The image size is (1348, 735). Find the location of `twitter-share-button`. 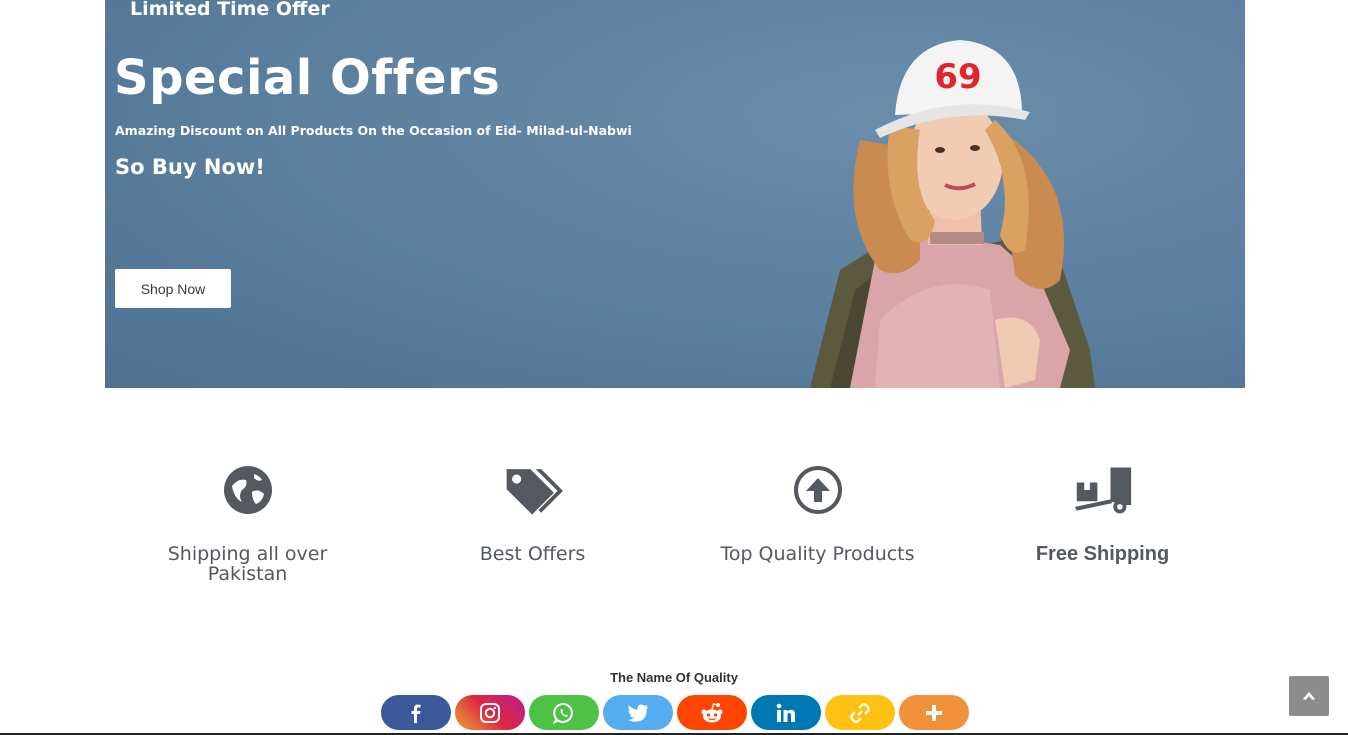

twitter-share-button is located at coordinates (638, 712).